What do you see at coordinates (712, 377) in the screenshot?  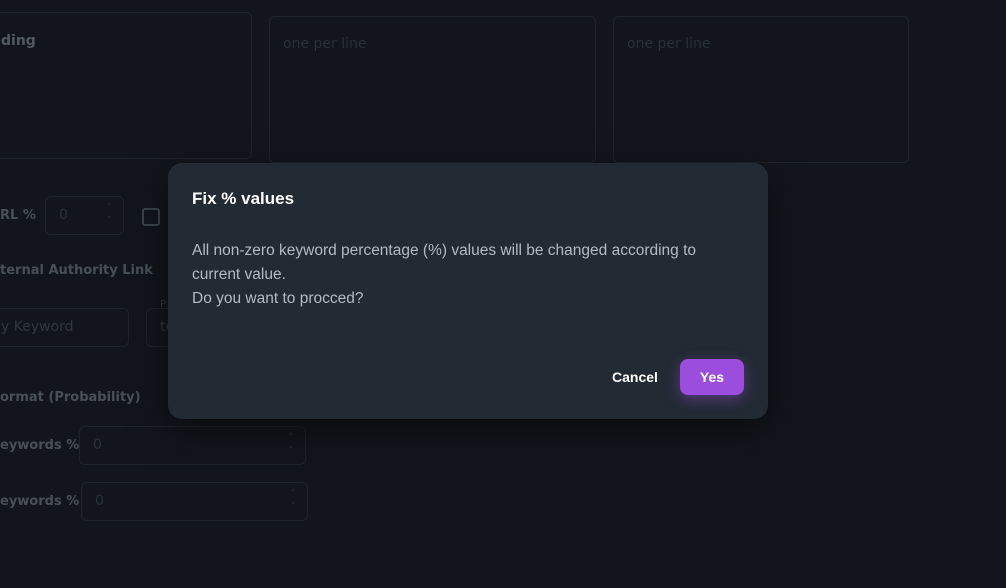 I see `yes-button: Yes` at bounding box center [712, 377].